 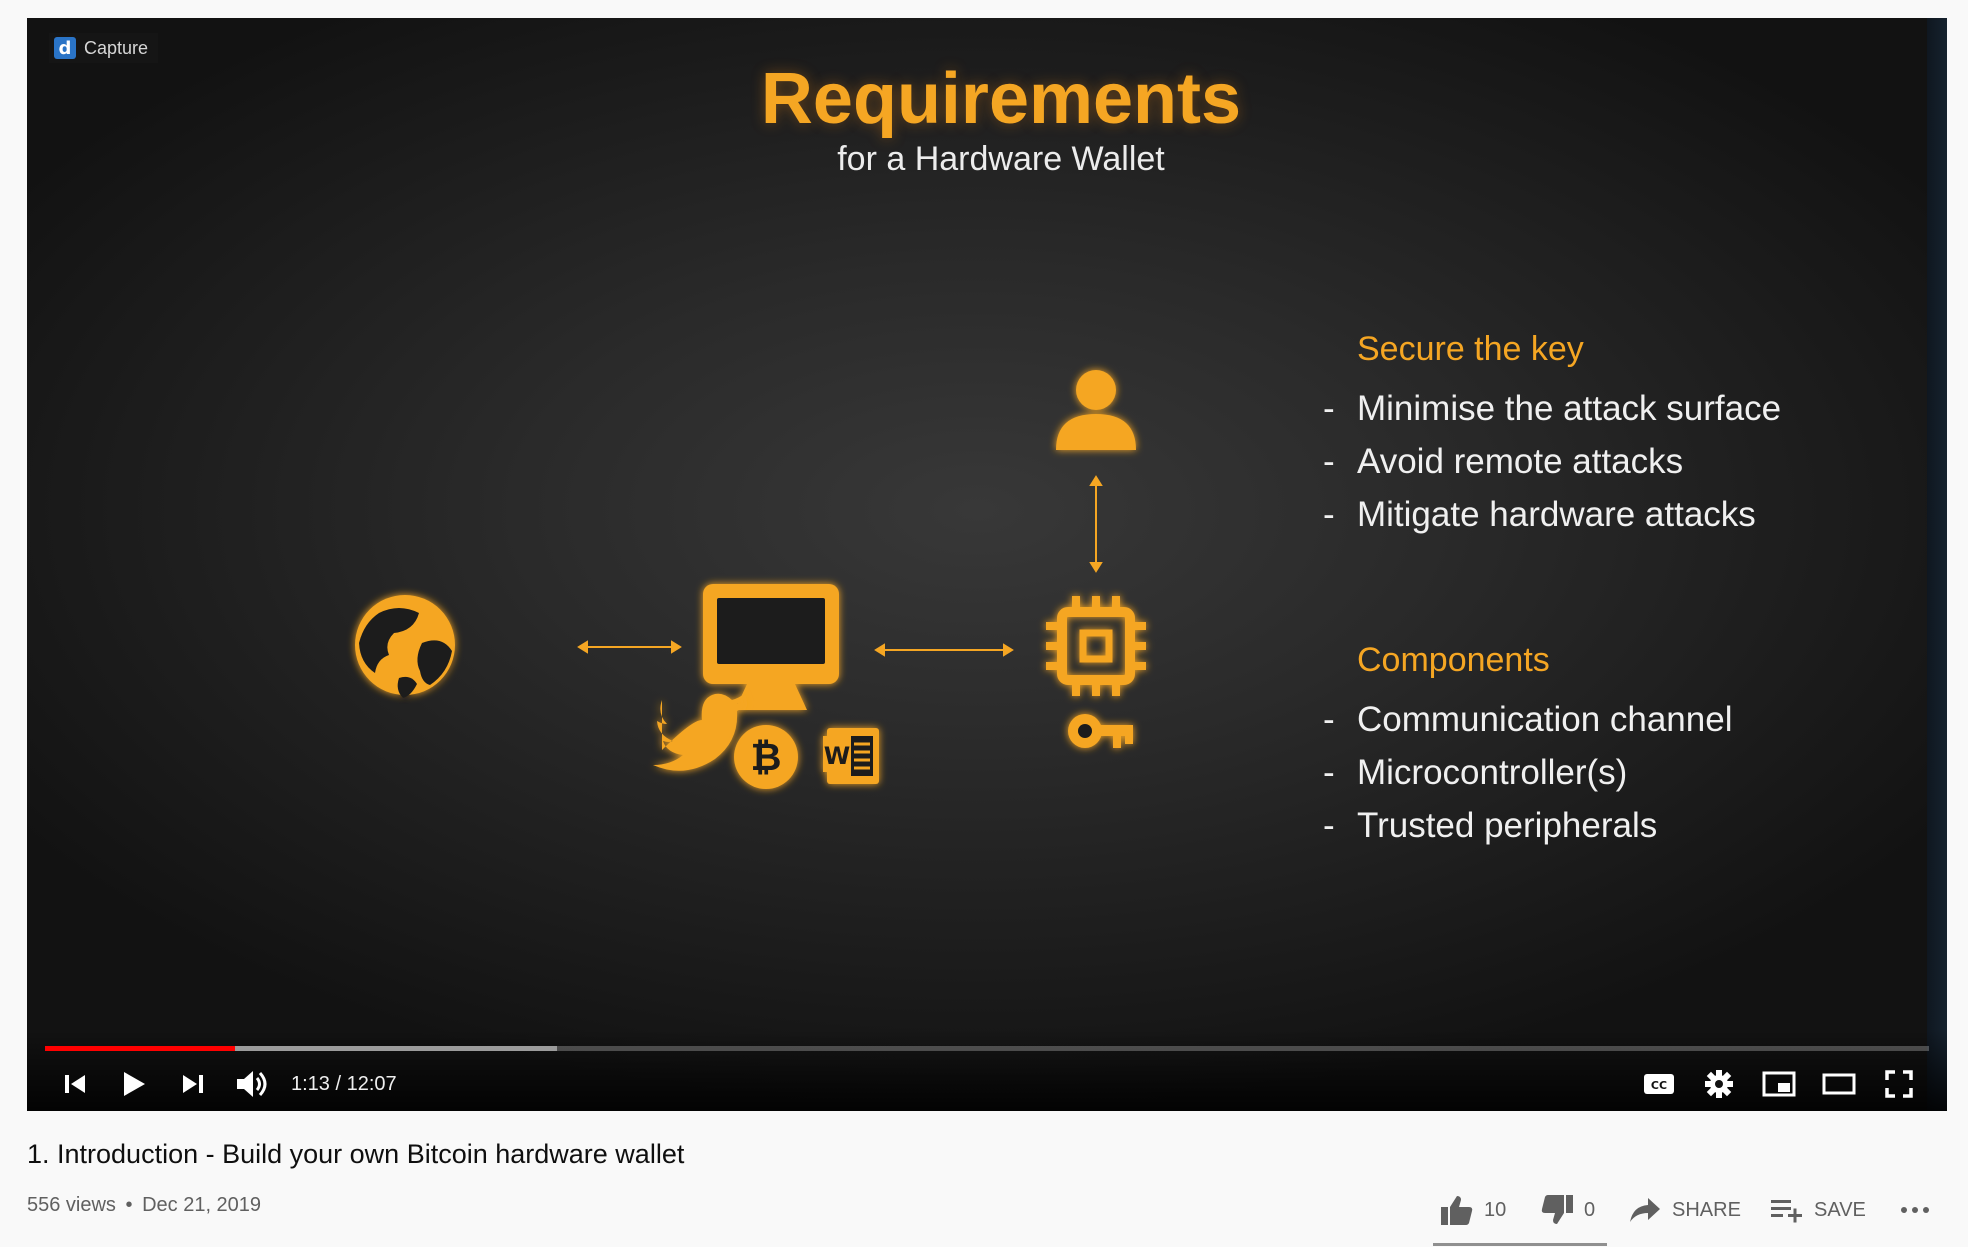 I want to click on volume-button, so click(x=251, y=1084).